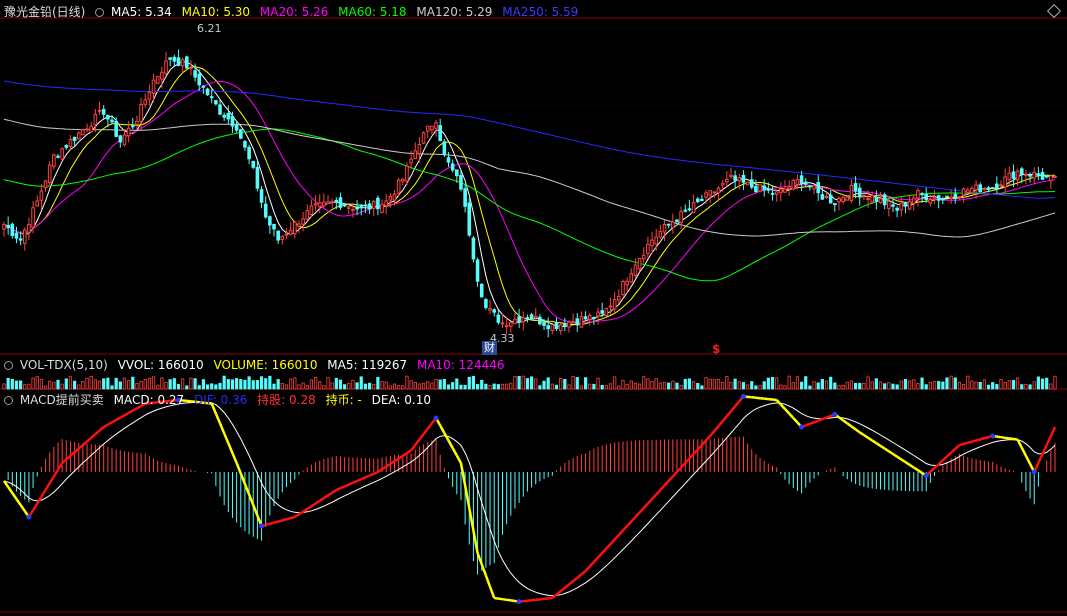 The width and height of the screenshot is (1067, 616). What do you see at coordinates (540, 12) in the screenshot?
I see `ma250-readout: MA250: 5.59` at bounding box center [540, 12].